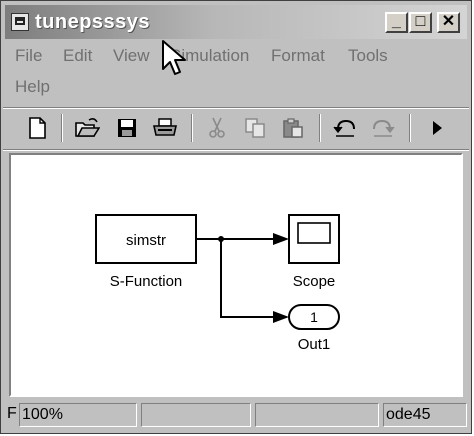  What do you see at coordinates (32, 87) in the screenshot?
I see `menu-help: Help` at bounding box center [32, 87].